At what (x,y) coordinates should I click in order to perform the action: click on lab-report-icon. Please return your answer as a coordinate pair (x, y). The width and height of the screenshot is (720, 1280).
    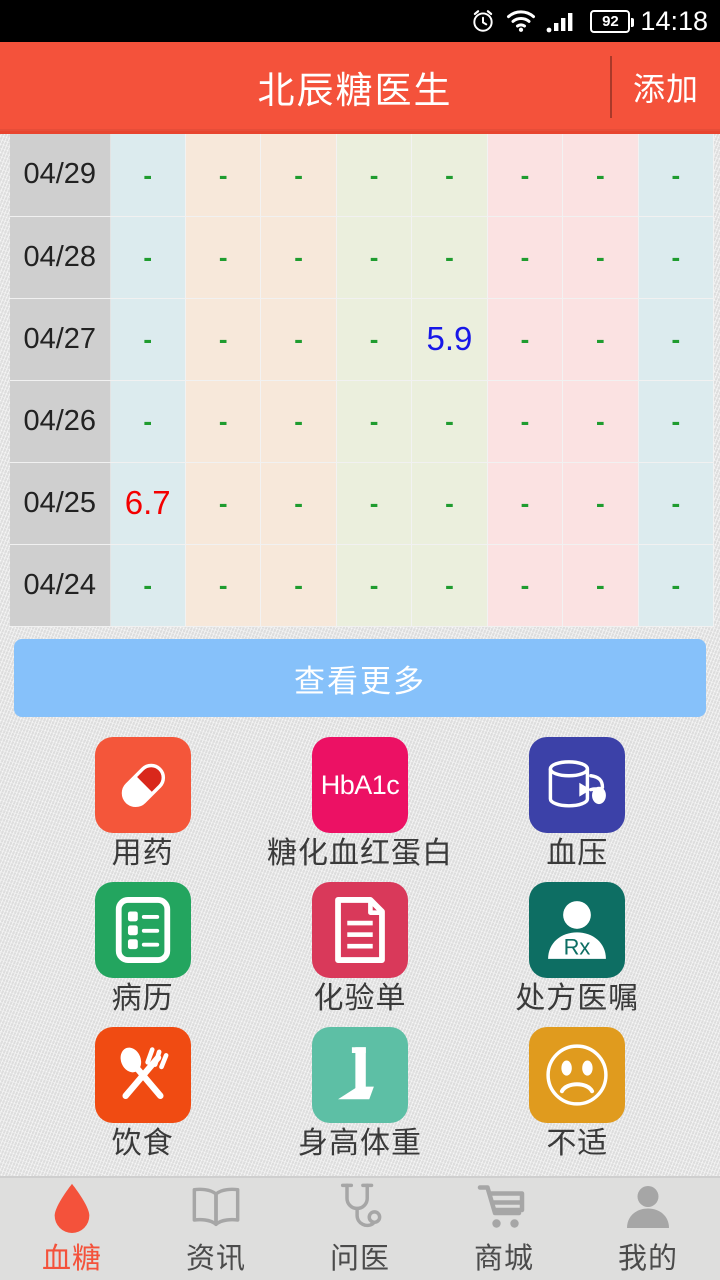
    Looking at the image, I should click on (359, 930).